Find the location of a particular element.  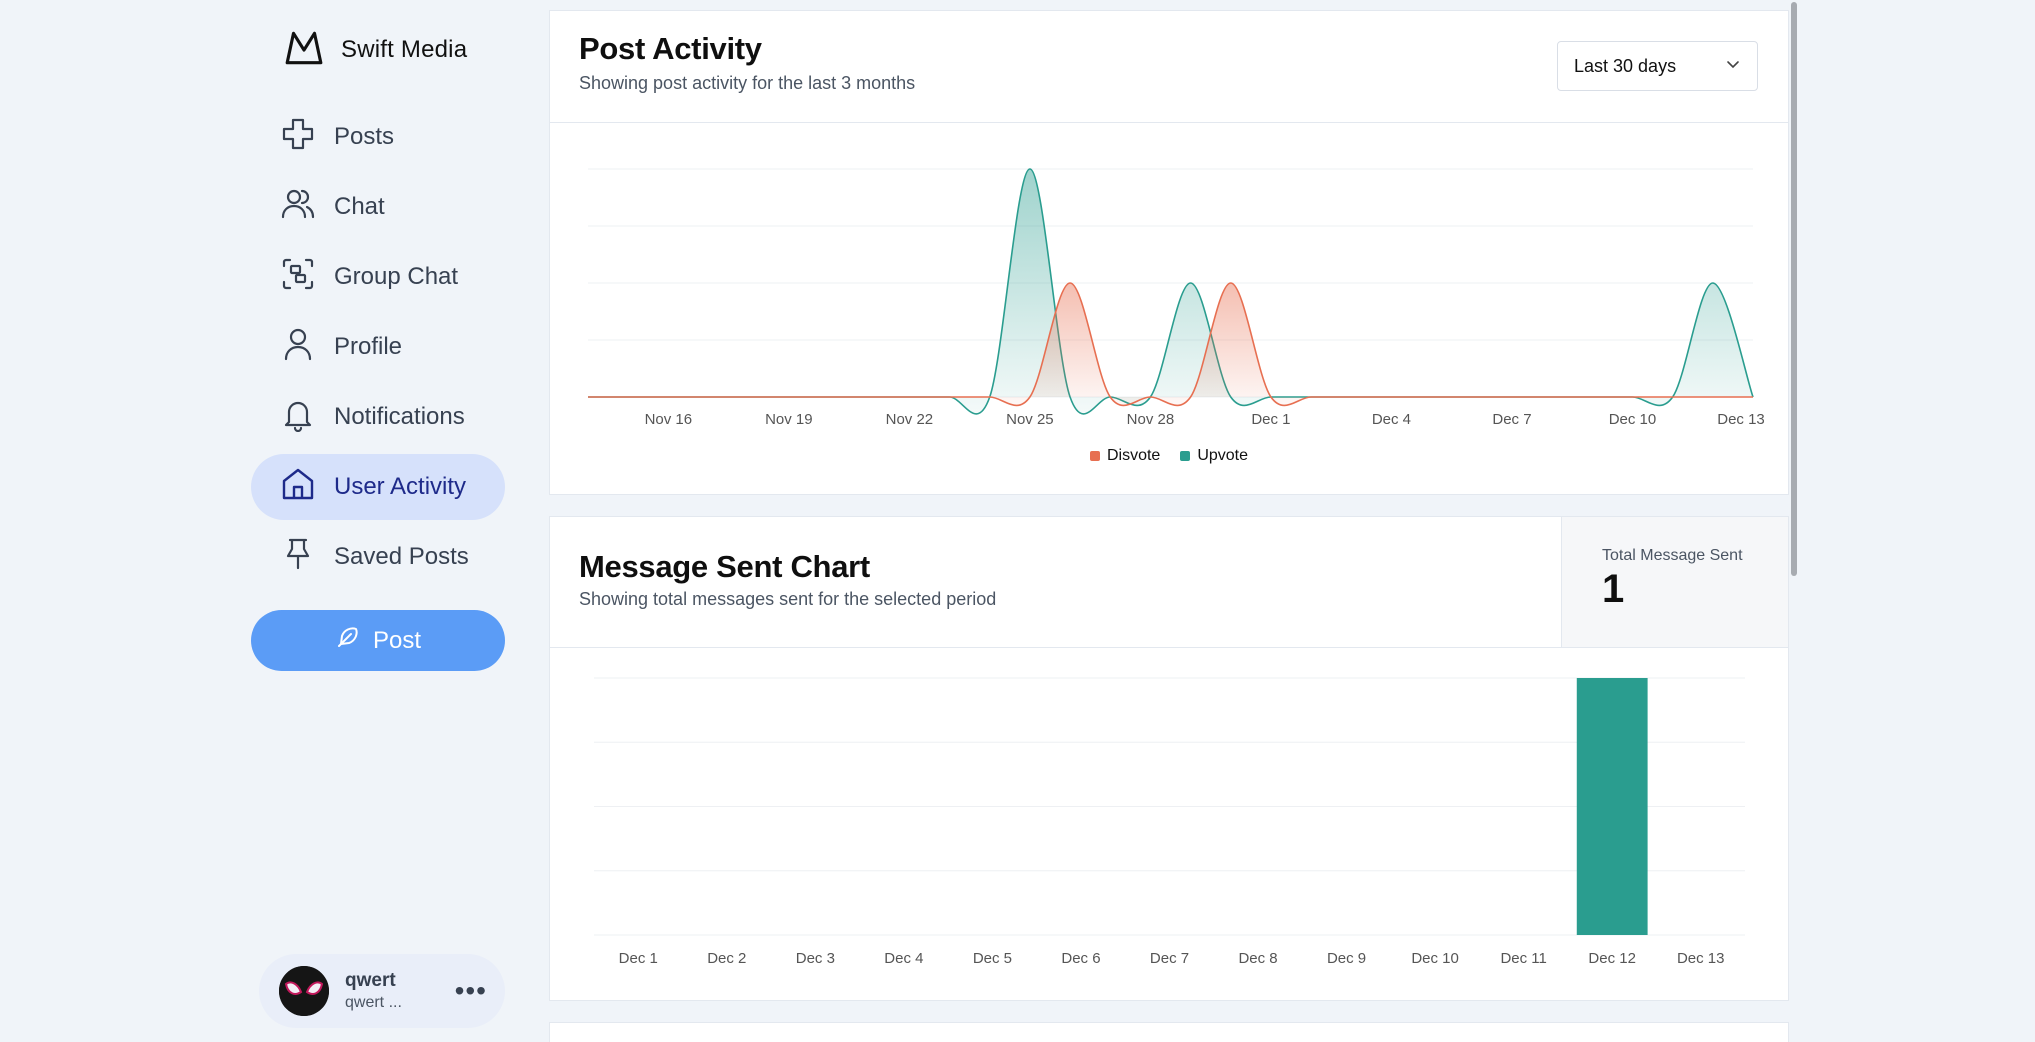

sidebar-item-label: Notifications is located at coordinates (399, 416).